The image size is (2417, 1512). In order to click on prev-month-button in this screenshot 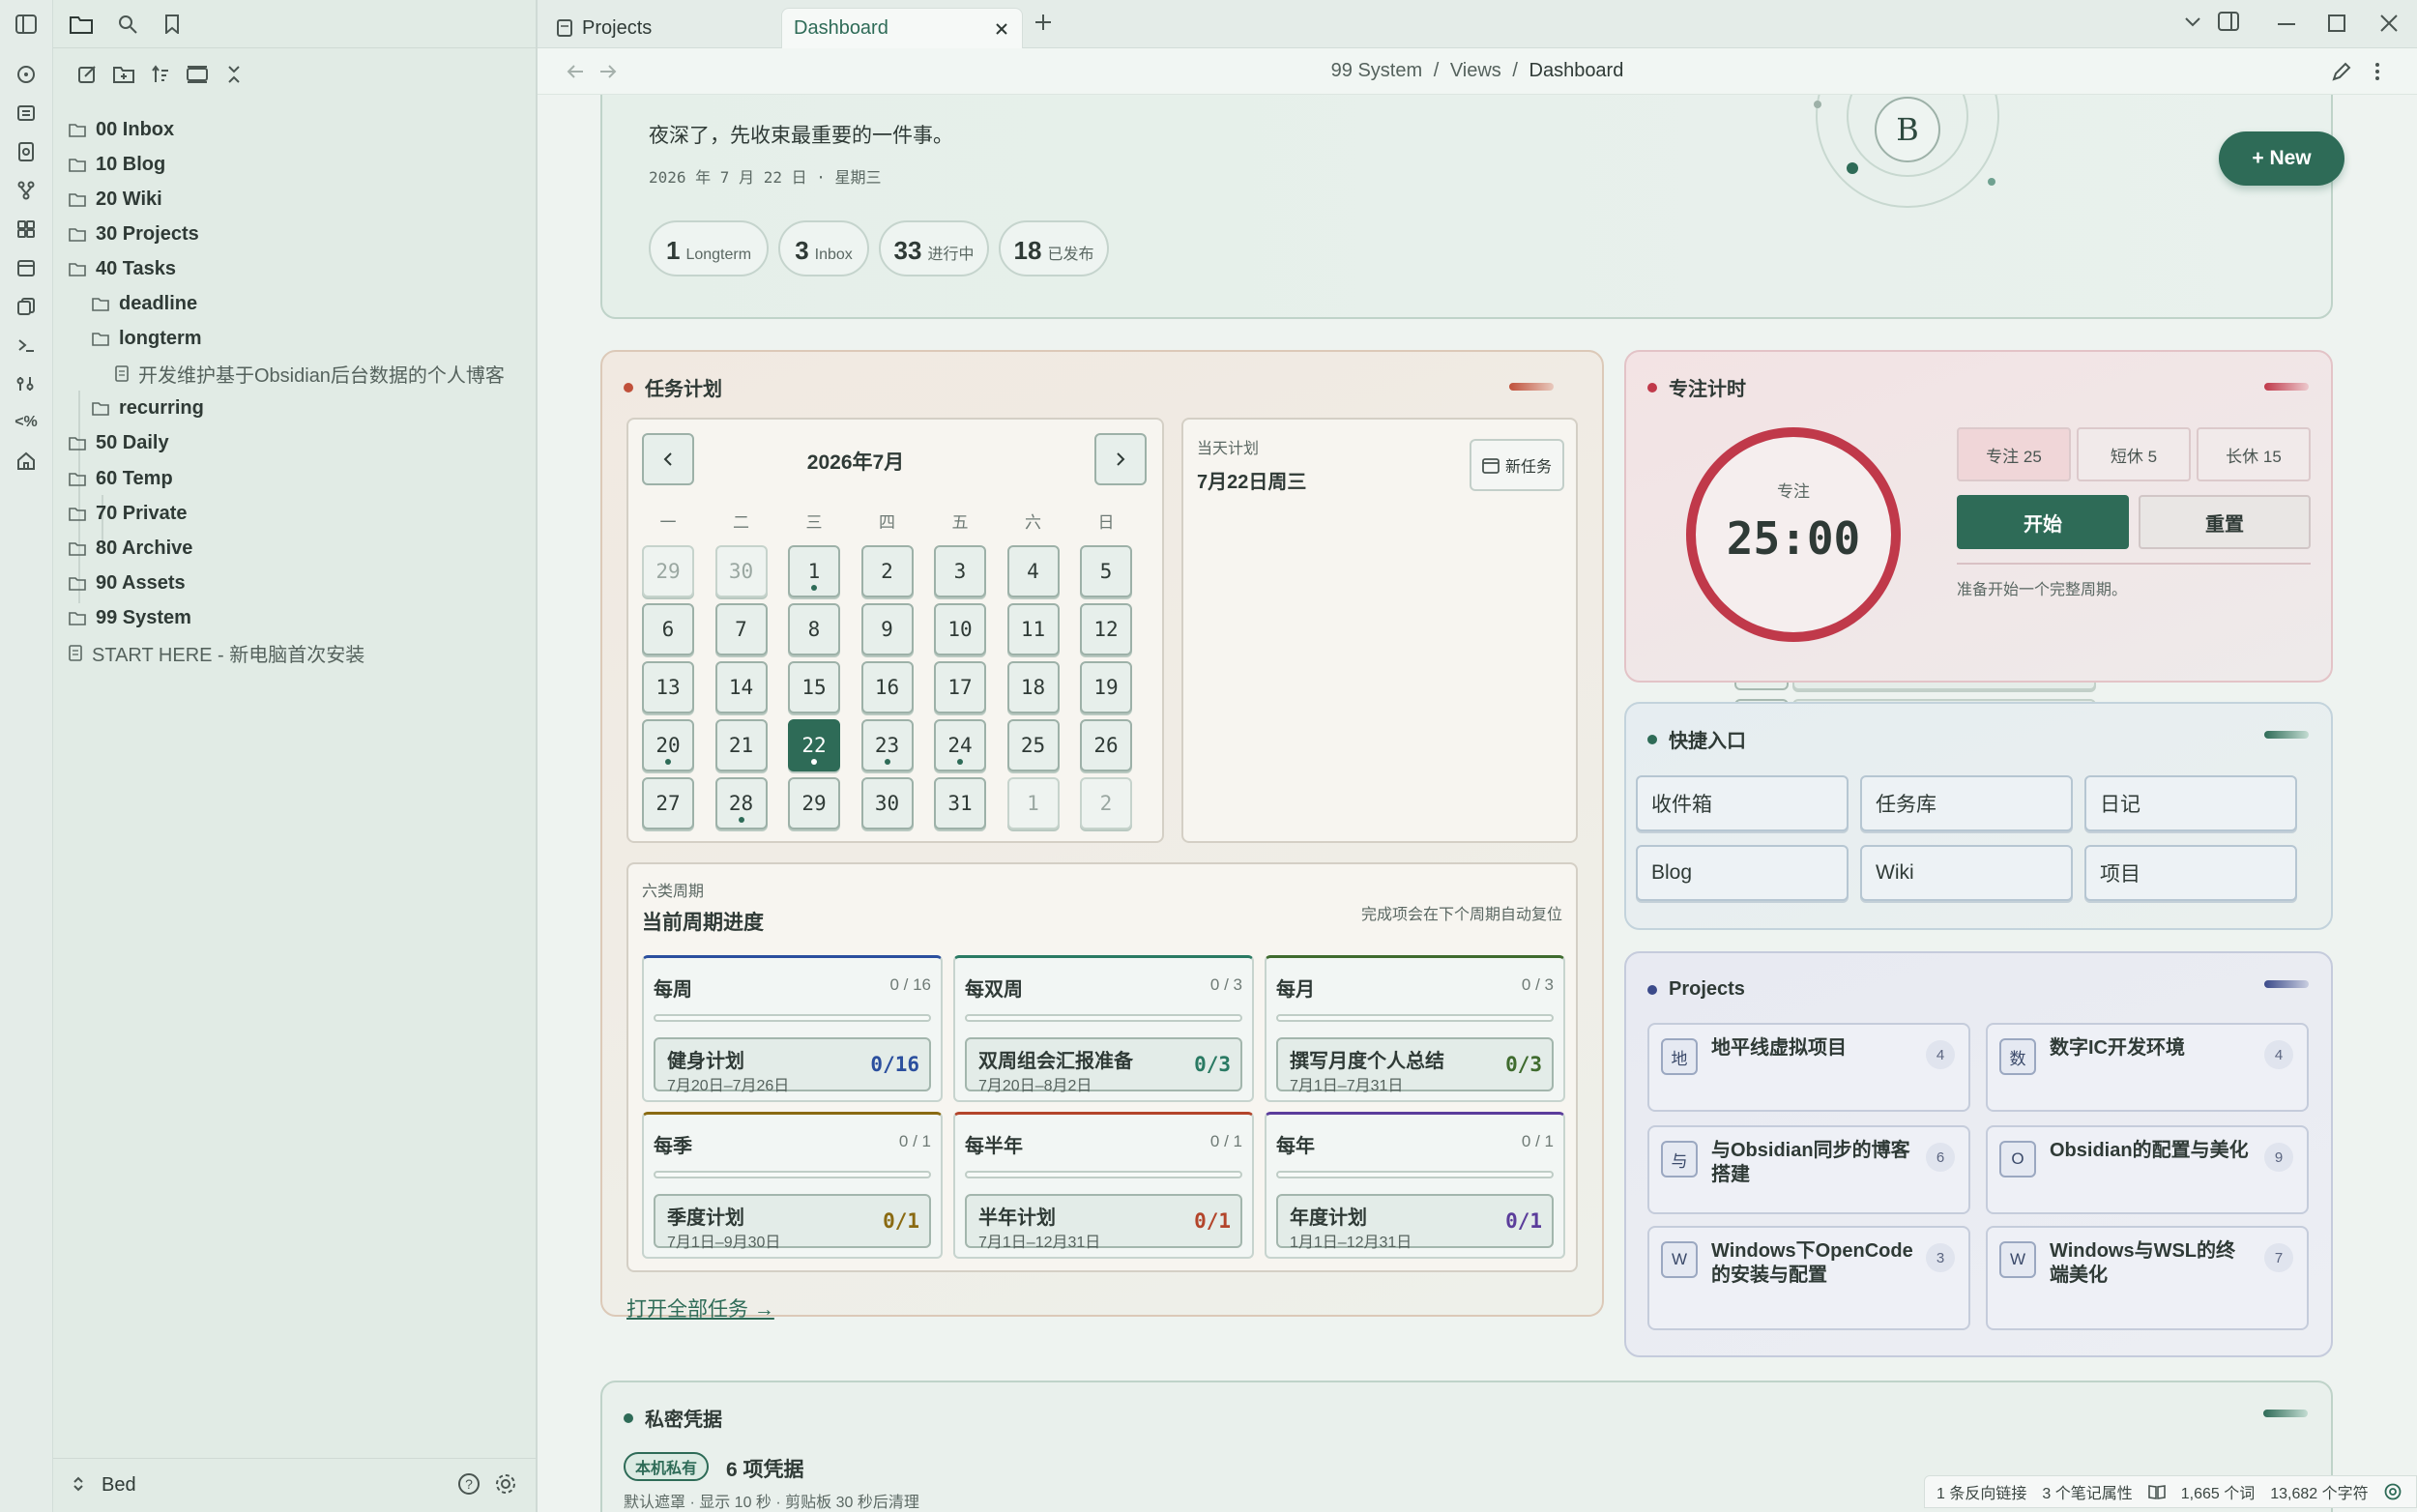, I will do `click(668, 459)`.